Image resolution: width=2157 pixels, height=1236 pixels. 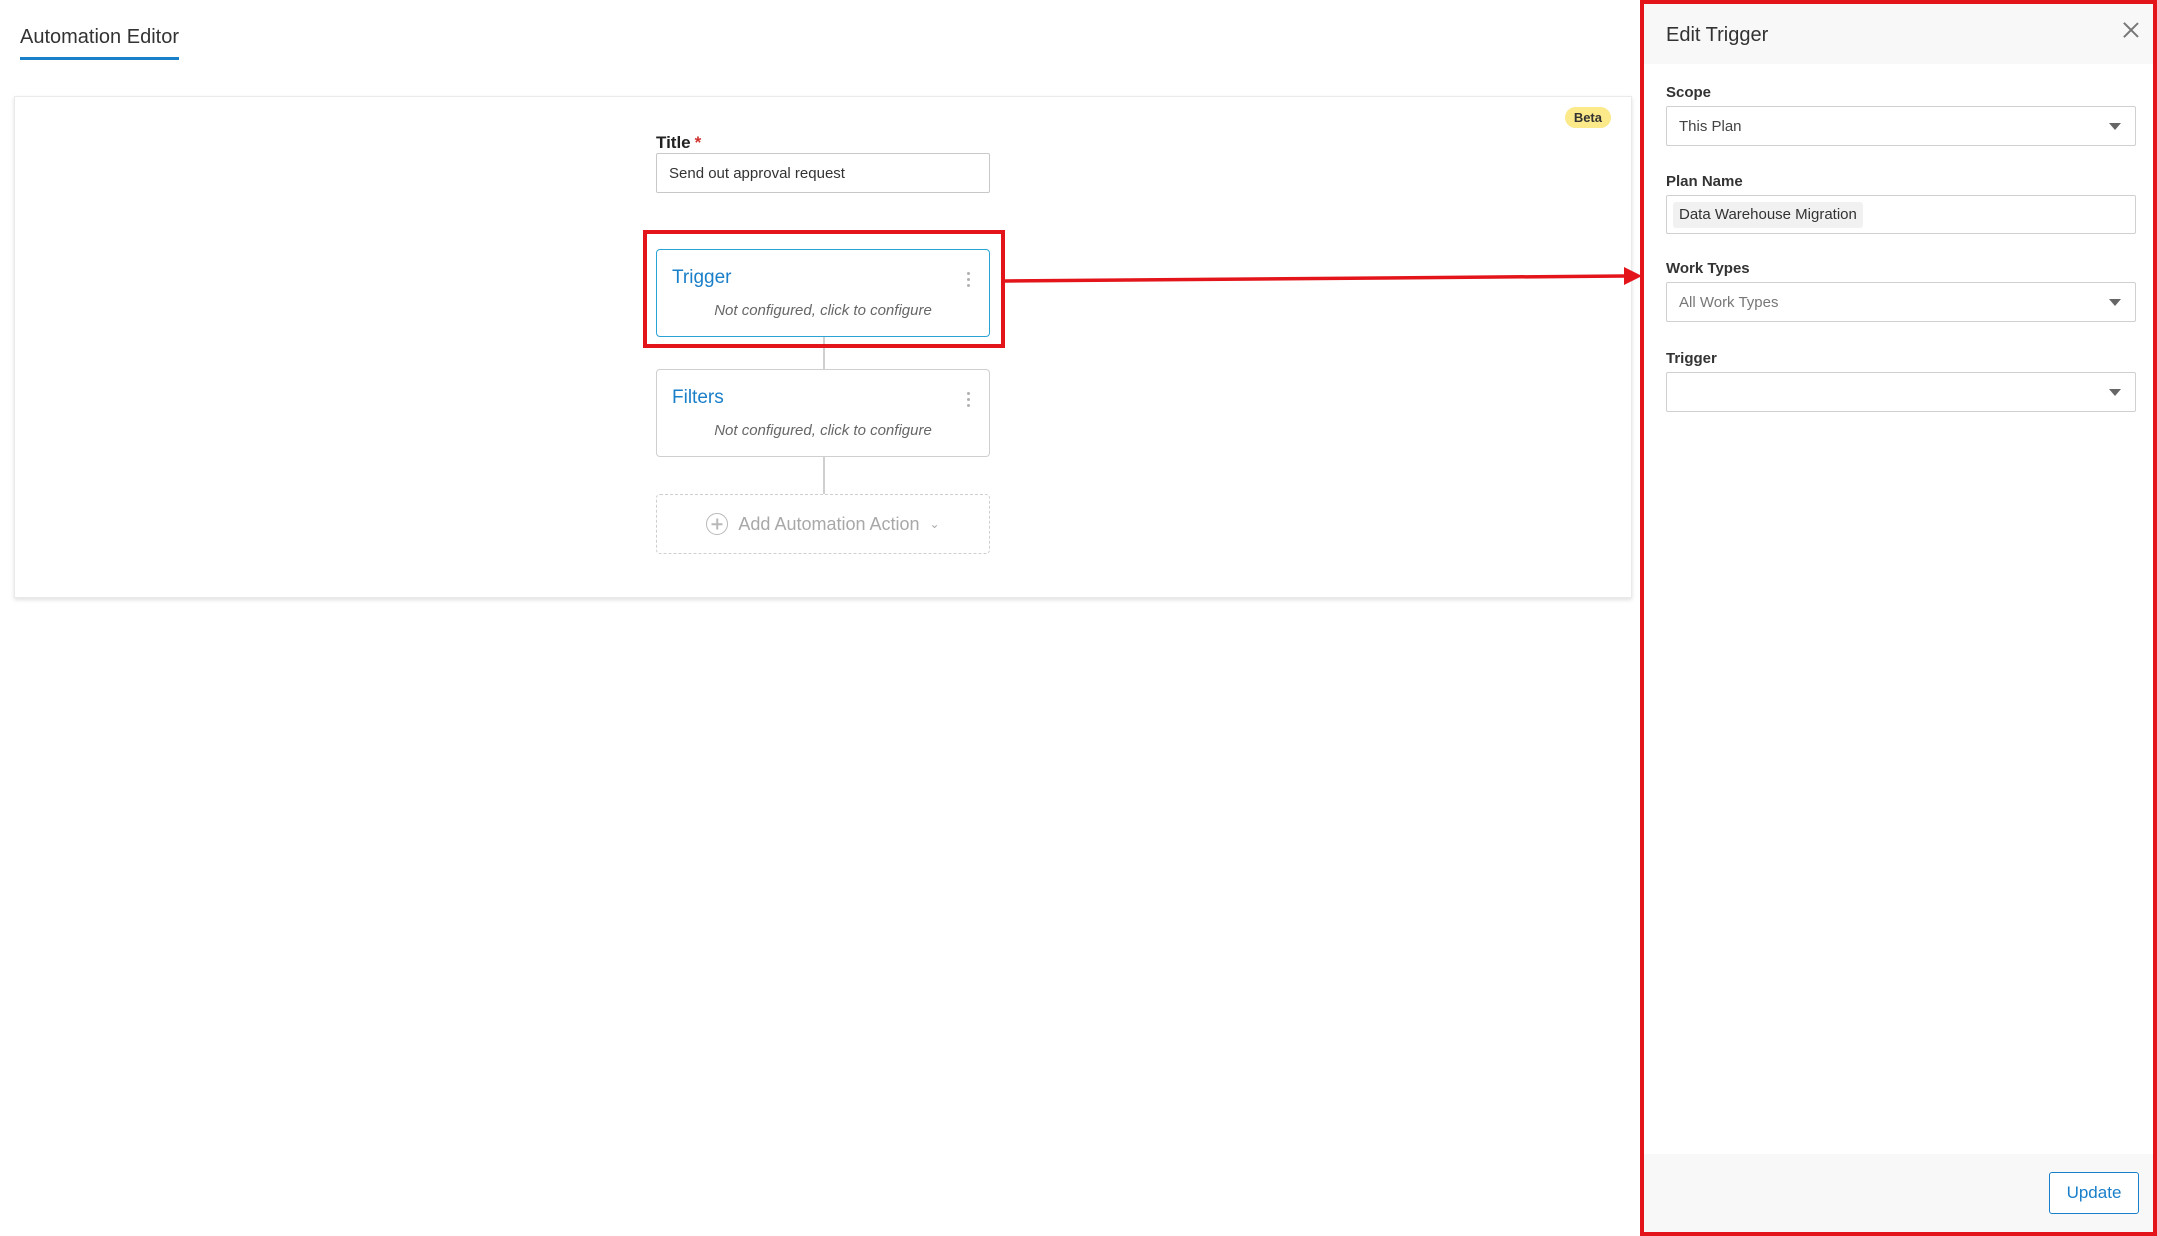 I want to click on plan-name-label: Plan Name, so click(x=1704, y=181).